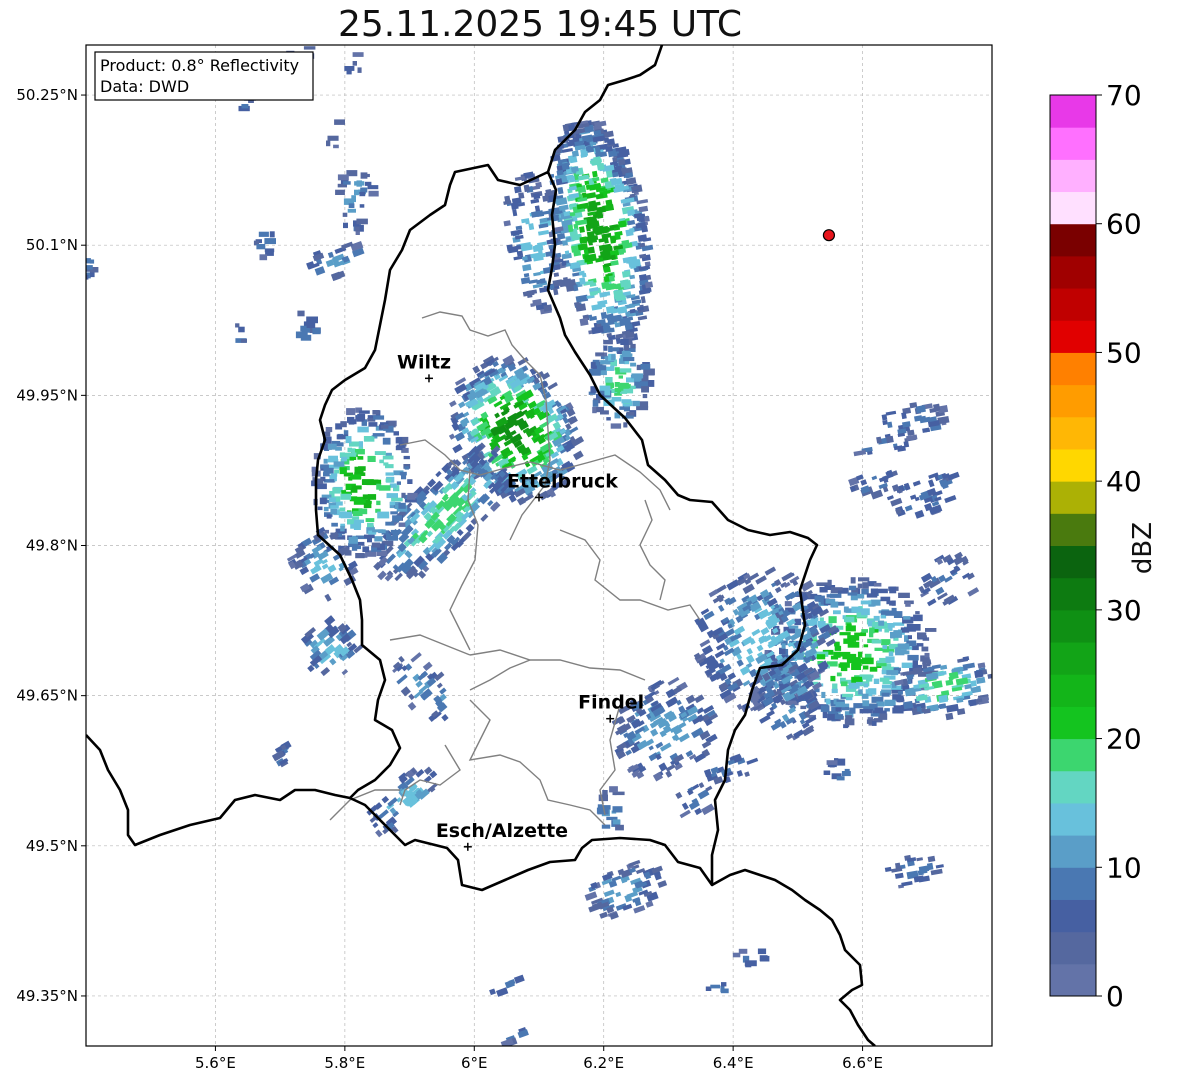 The height and width of the screenshot is (1081, 1184). Describe the element at coordinates (47, 996) in the screenshot. I see `lat-tick-label: 49.35°N` at that location.